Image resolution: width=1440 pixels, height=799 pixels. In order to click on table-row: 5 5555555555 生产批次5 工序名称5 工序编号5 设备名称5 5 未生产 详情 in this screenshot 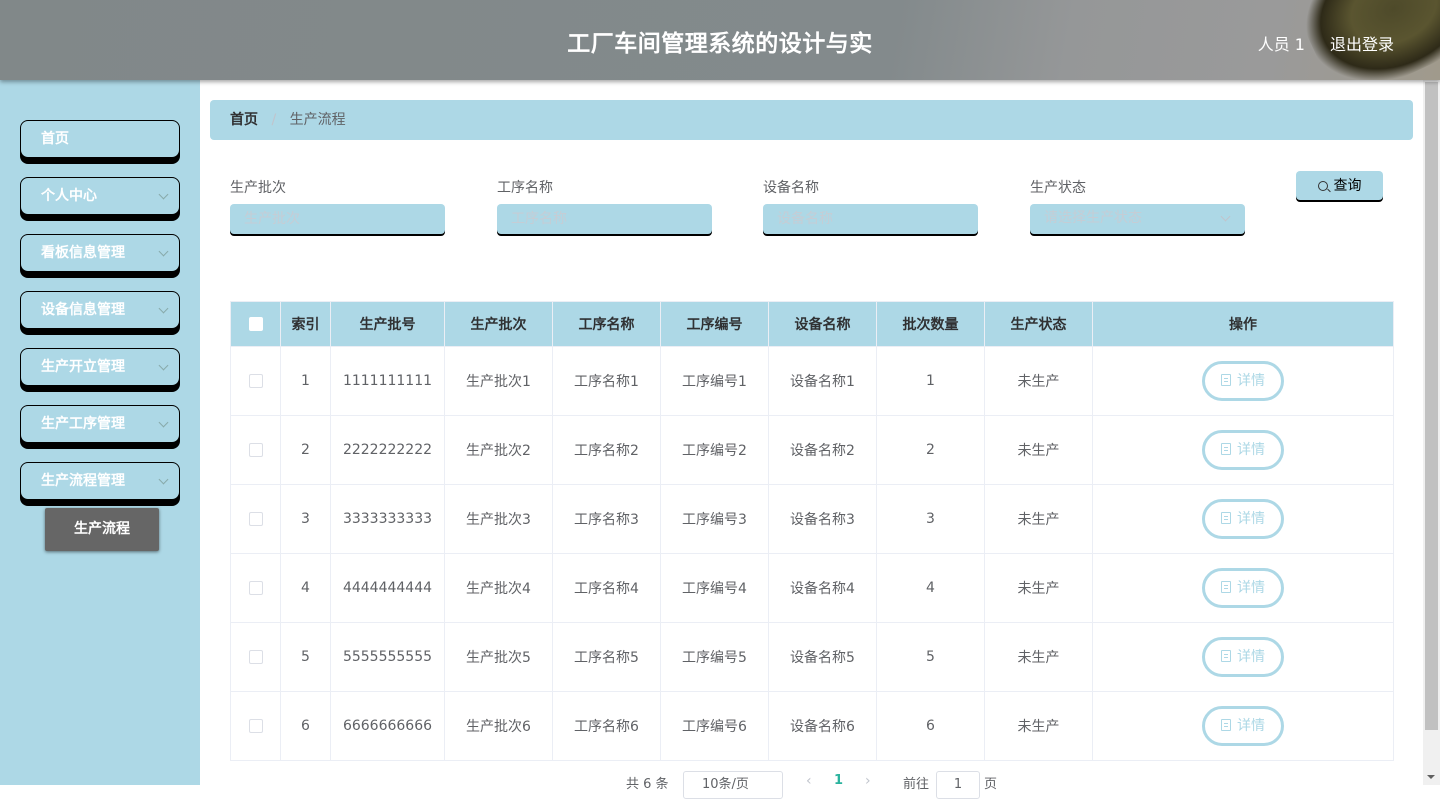, I will do `click(812, 657)`.